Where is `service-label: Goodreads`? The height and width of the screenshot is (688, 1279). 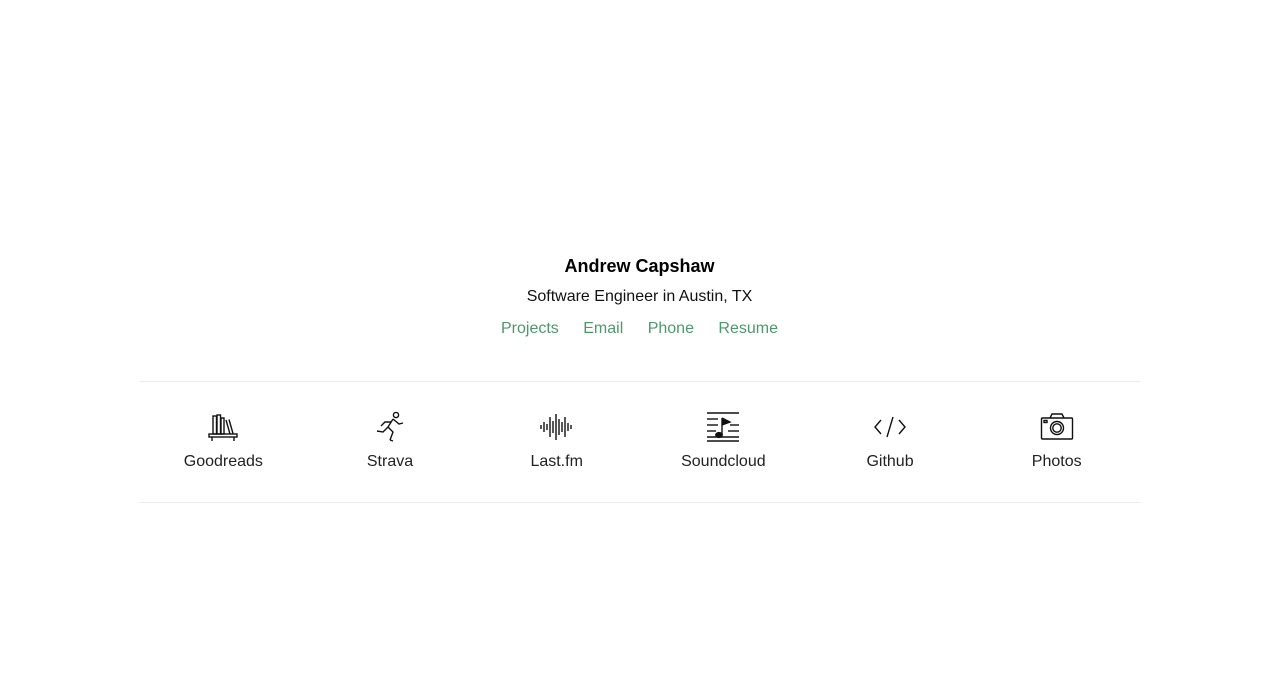
service-label: Goodreads is located at coordinates (223, 461).